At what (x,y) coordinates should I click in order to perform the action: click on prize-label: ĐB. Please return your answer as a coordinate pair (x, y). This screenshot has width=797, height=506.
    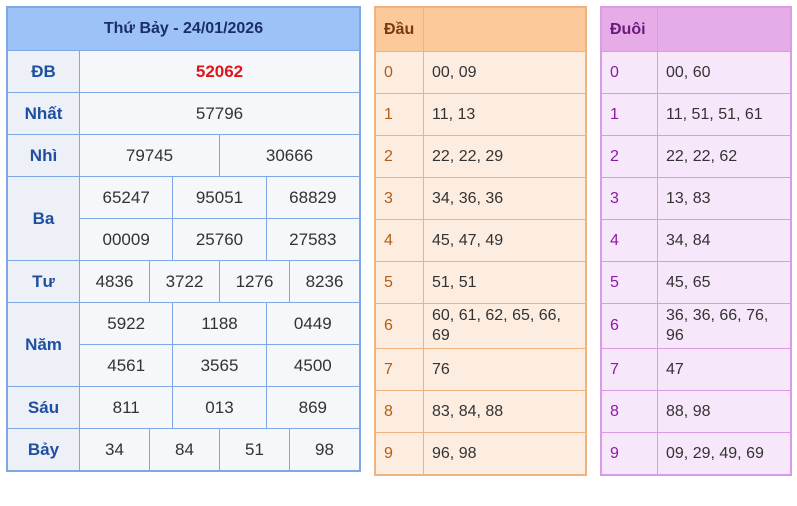
    Looking at the image, I should click on (44, 71).